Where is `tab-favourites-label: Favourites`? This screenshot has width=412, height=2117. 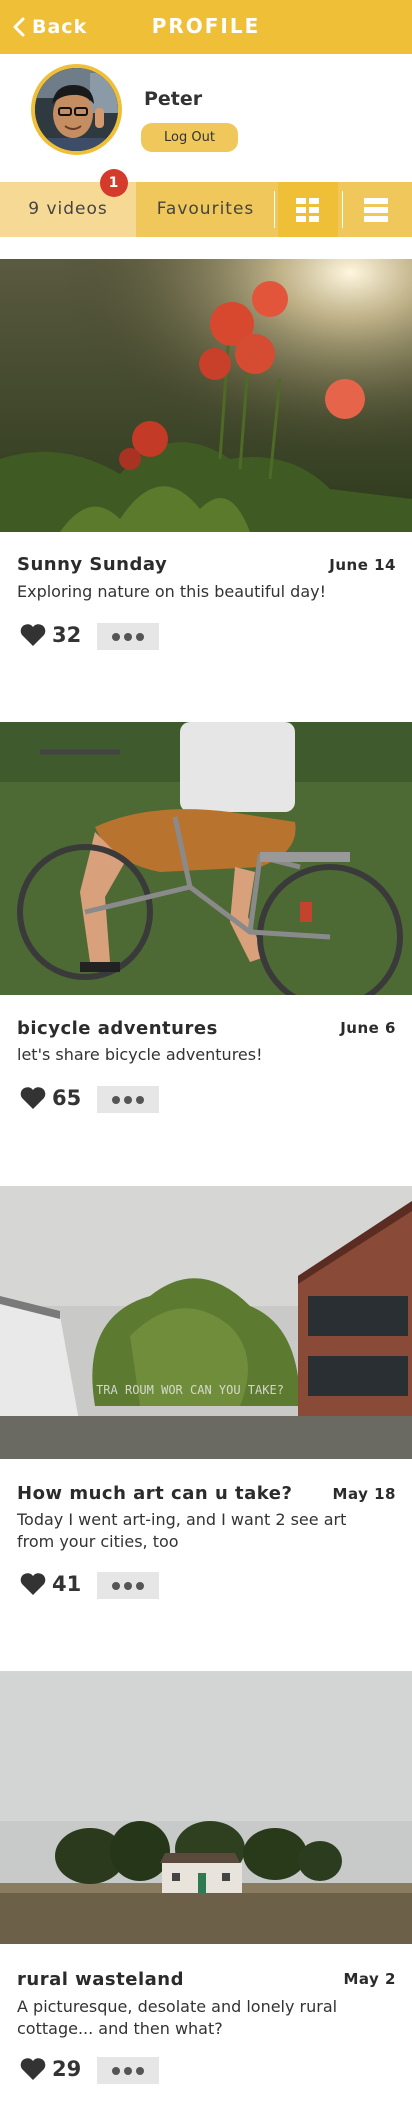 tab-favourites-label: Favourites is located at coordinates (205, 209).